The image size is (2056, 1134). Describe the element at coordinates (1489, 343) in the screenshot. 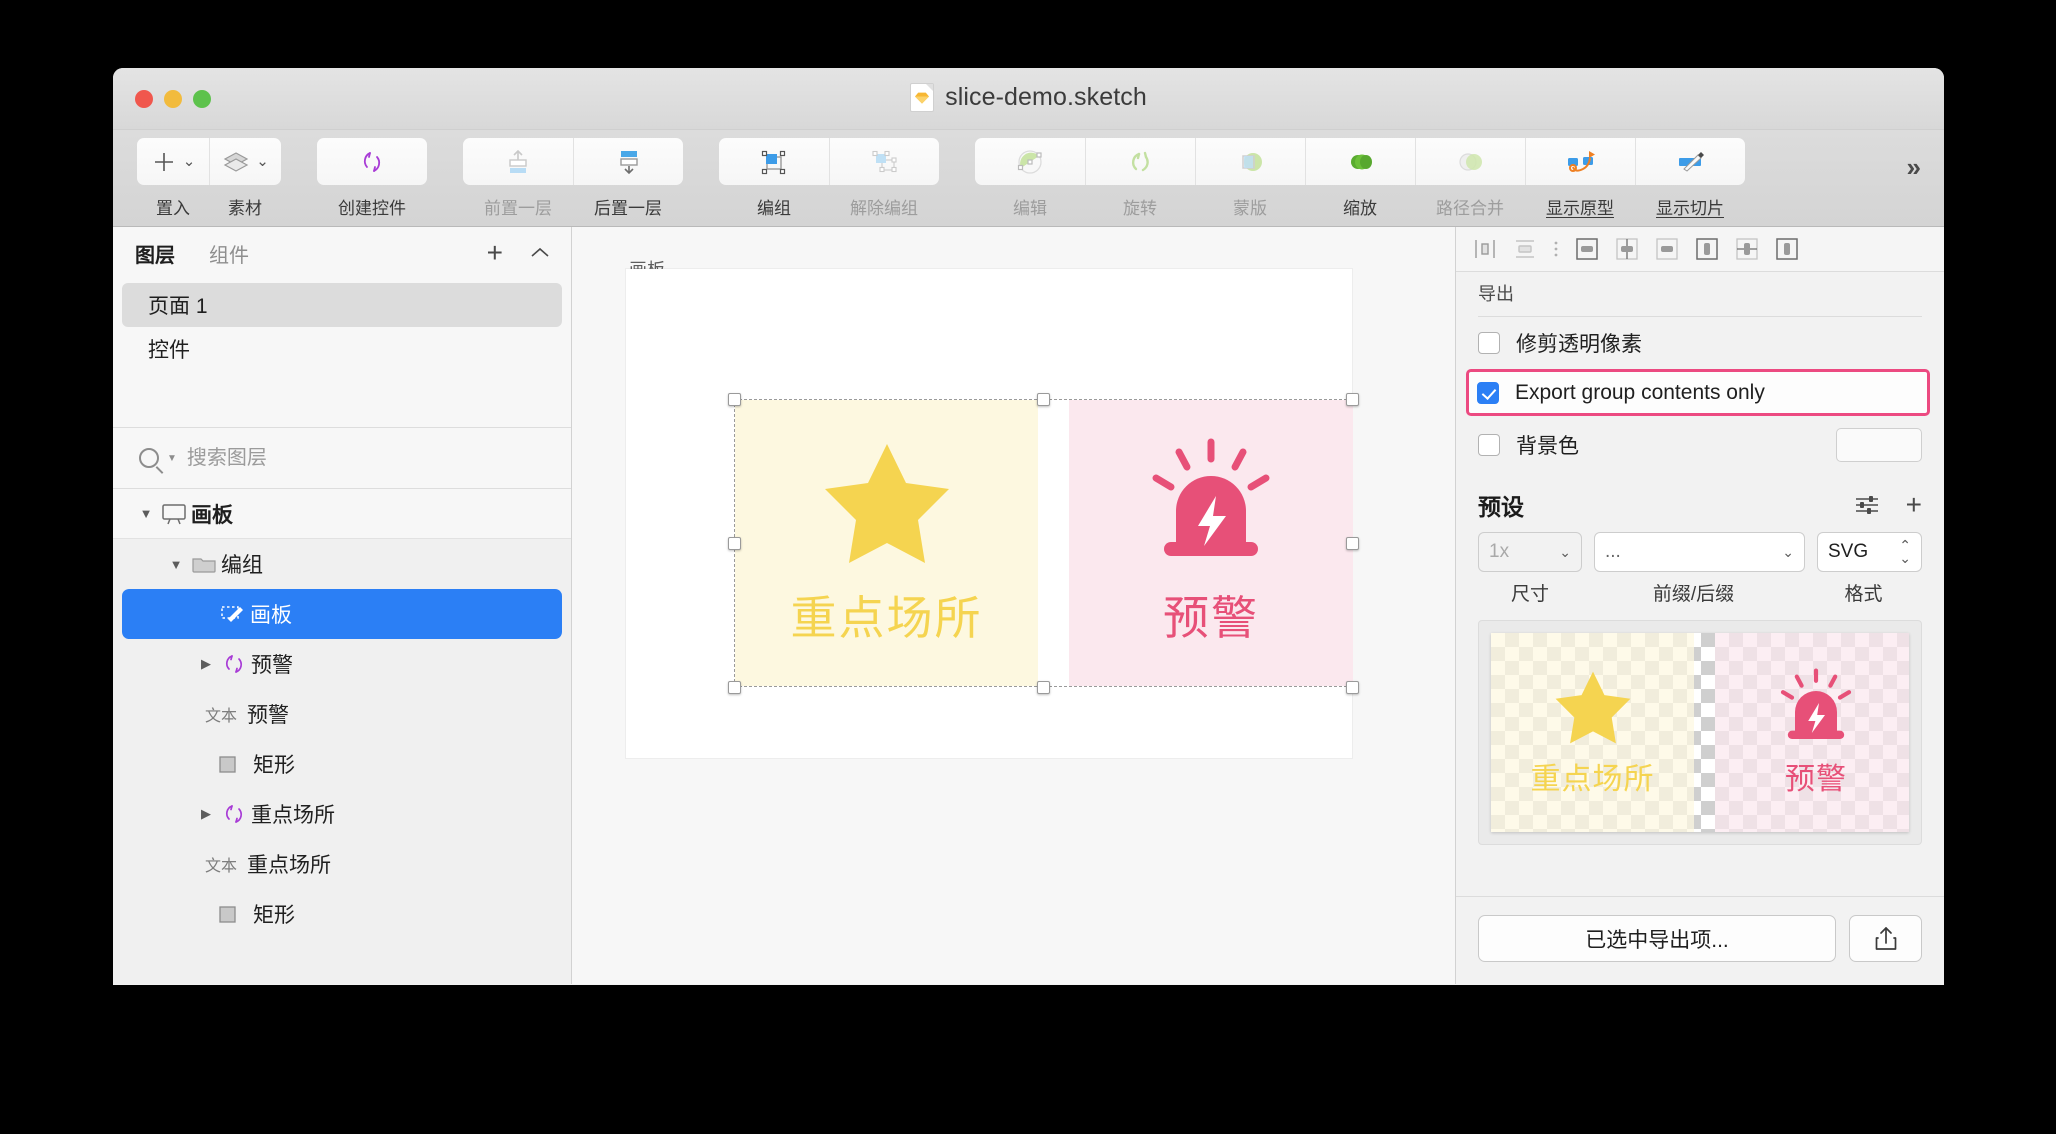

I see `checkbox-trim-transparent` at that location.